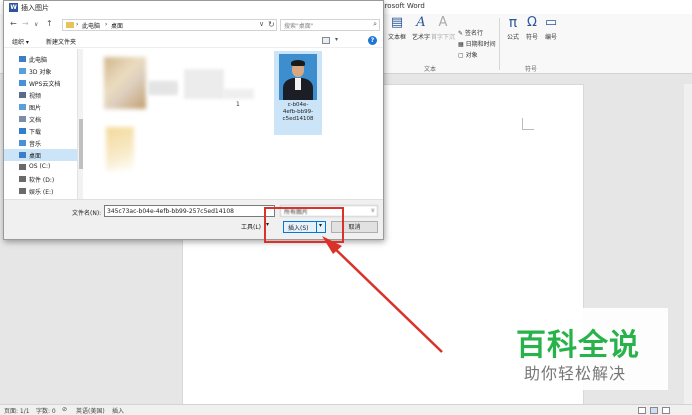 This screenshot has width=692, height=415. What do you see at coordinates (49, 23) in the screenshot?
I see `up-arrow-icon: ↑` at bounding box center [49, 23].